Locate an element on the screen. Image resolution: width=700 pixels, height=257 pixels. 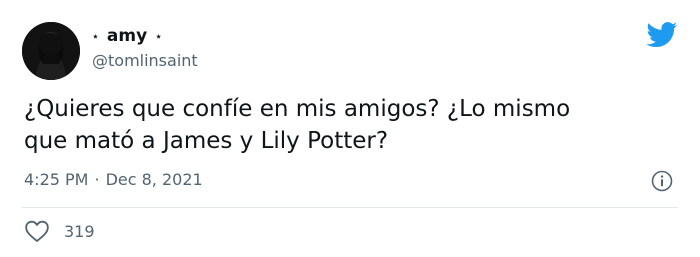
display-name: amy is located at coordinates (127, 36).